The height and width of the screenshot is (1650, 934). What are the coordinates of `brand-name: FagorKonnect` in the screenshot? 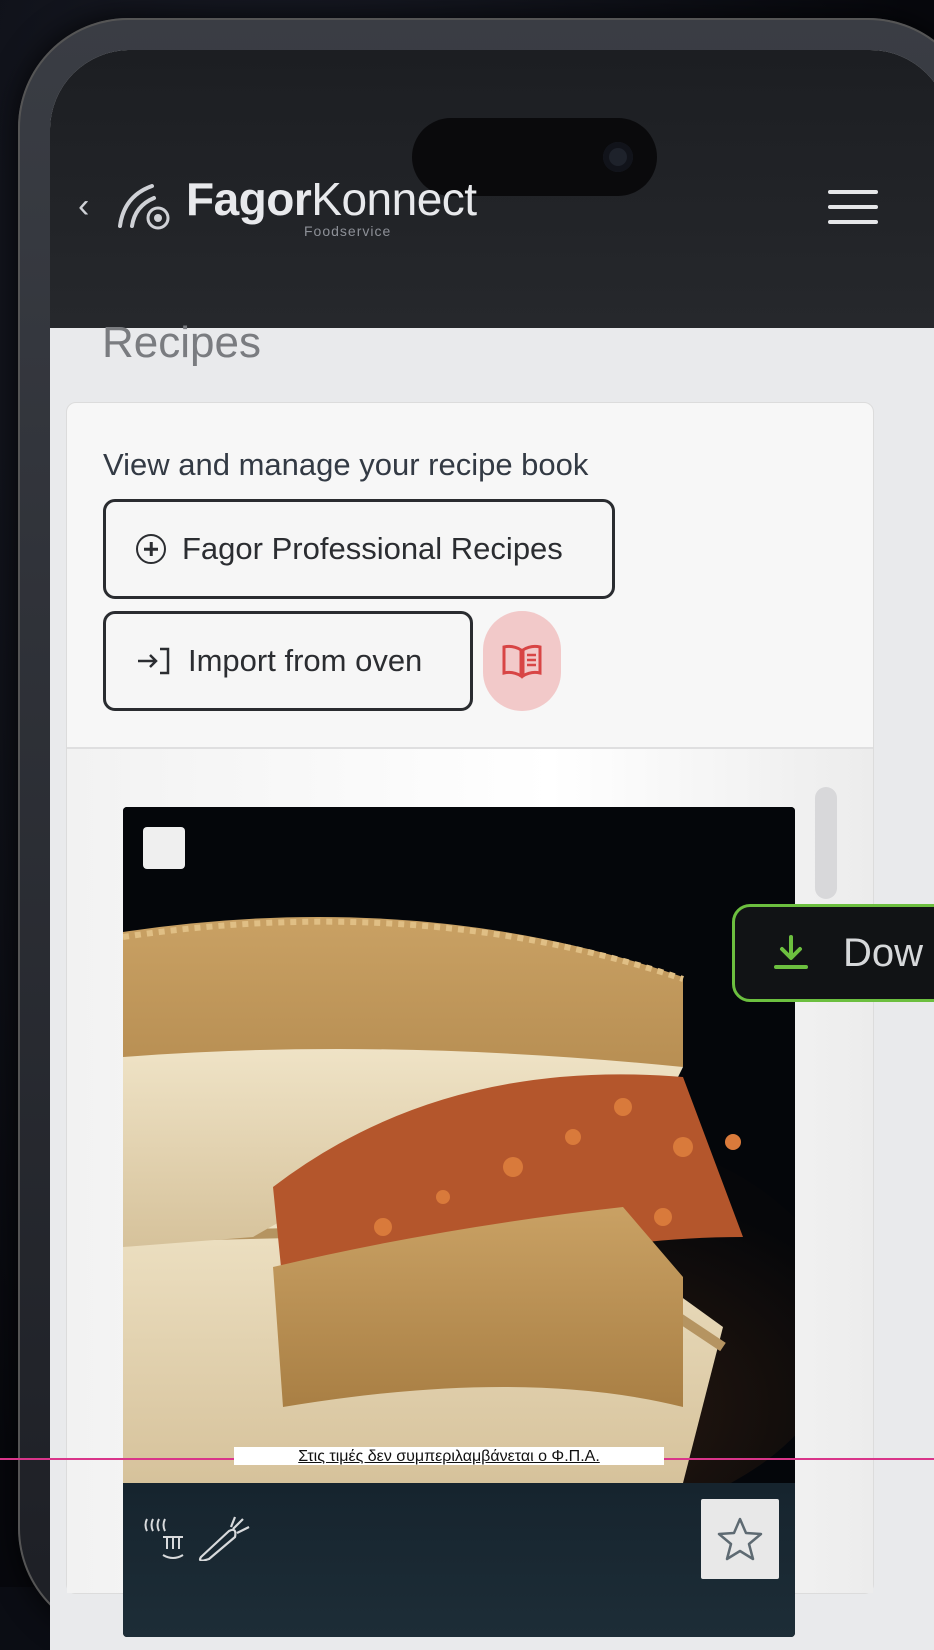 It's located at (331, 199).